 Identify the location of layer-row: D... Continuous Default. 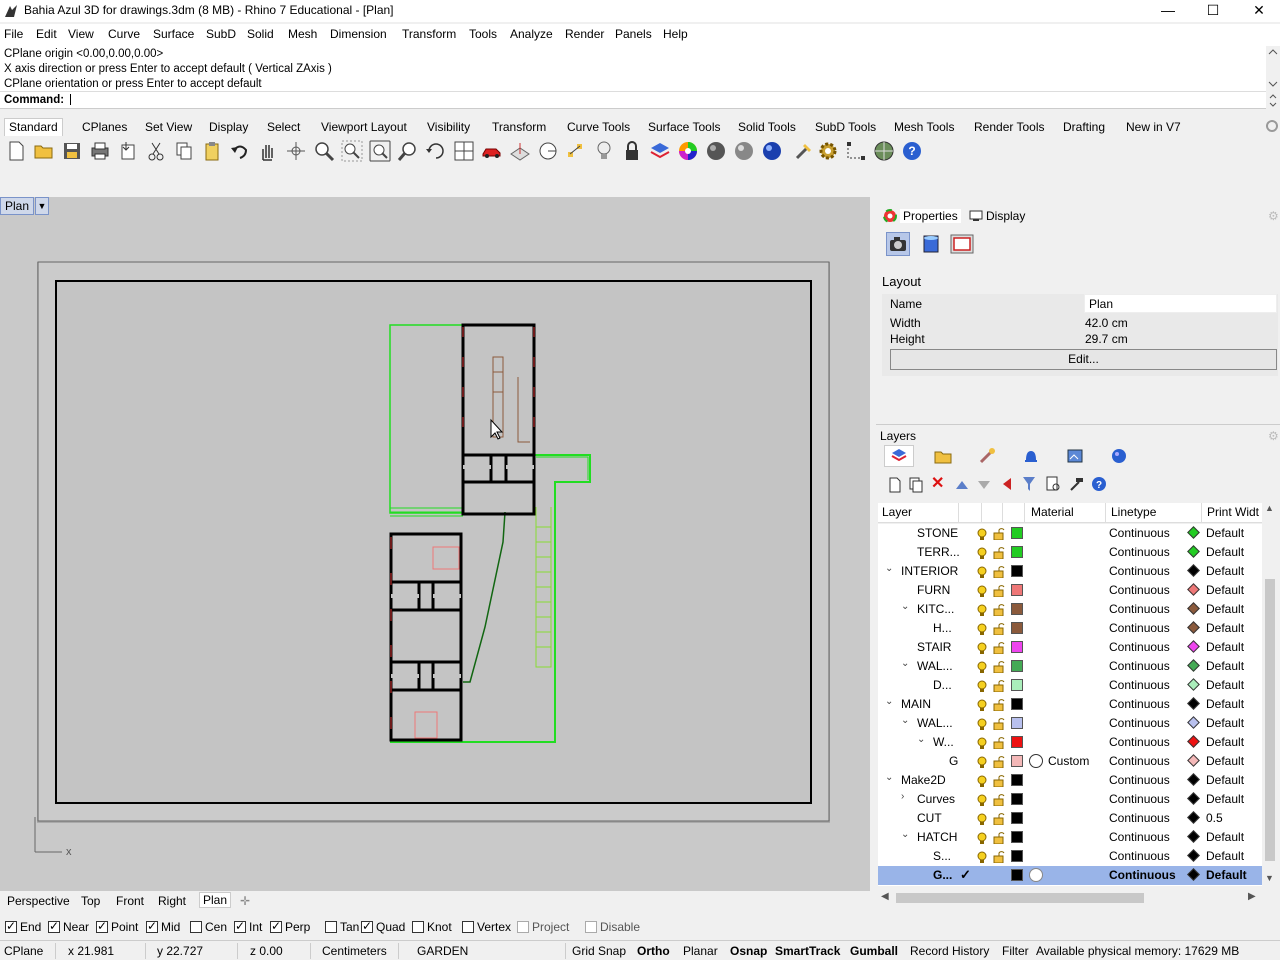
(1070, 685).